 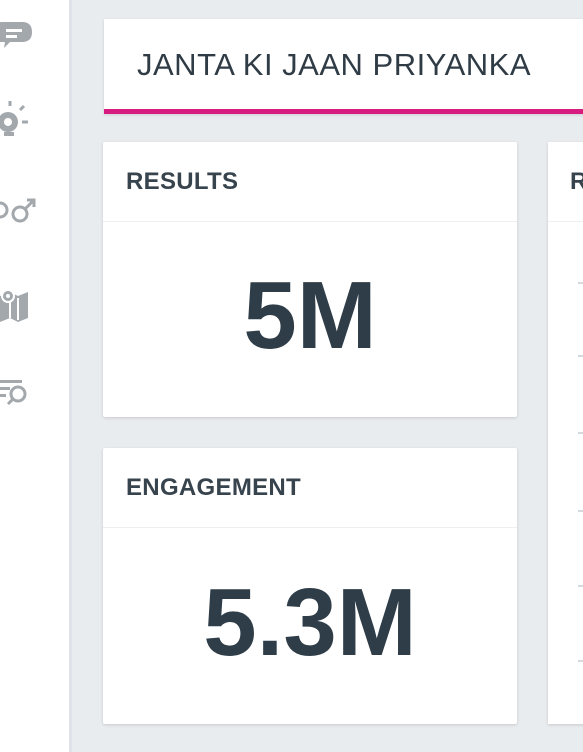 I want to click on partial-card-label: R, so click(x=576, y=181).